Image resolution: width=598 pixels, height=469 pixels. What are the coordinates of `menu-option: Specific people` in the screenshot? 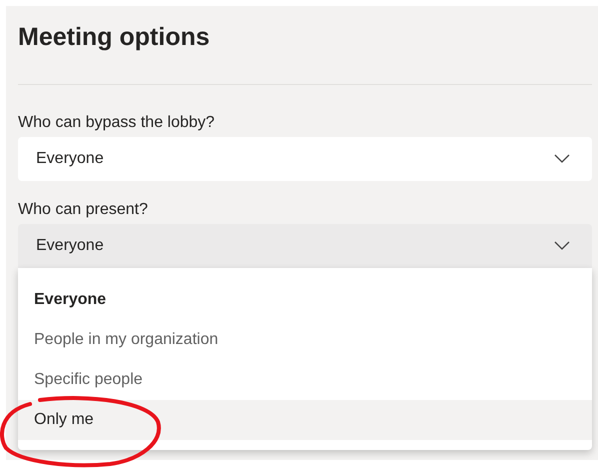 It's located at (305, 380).